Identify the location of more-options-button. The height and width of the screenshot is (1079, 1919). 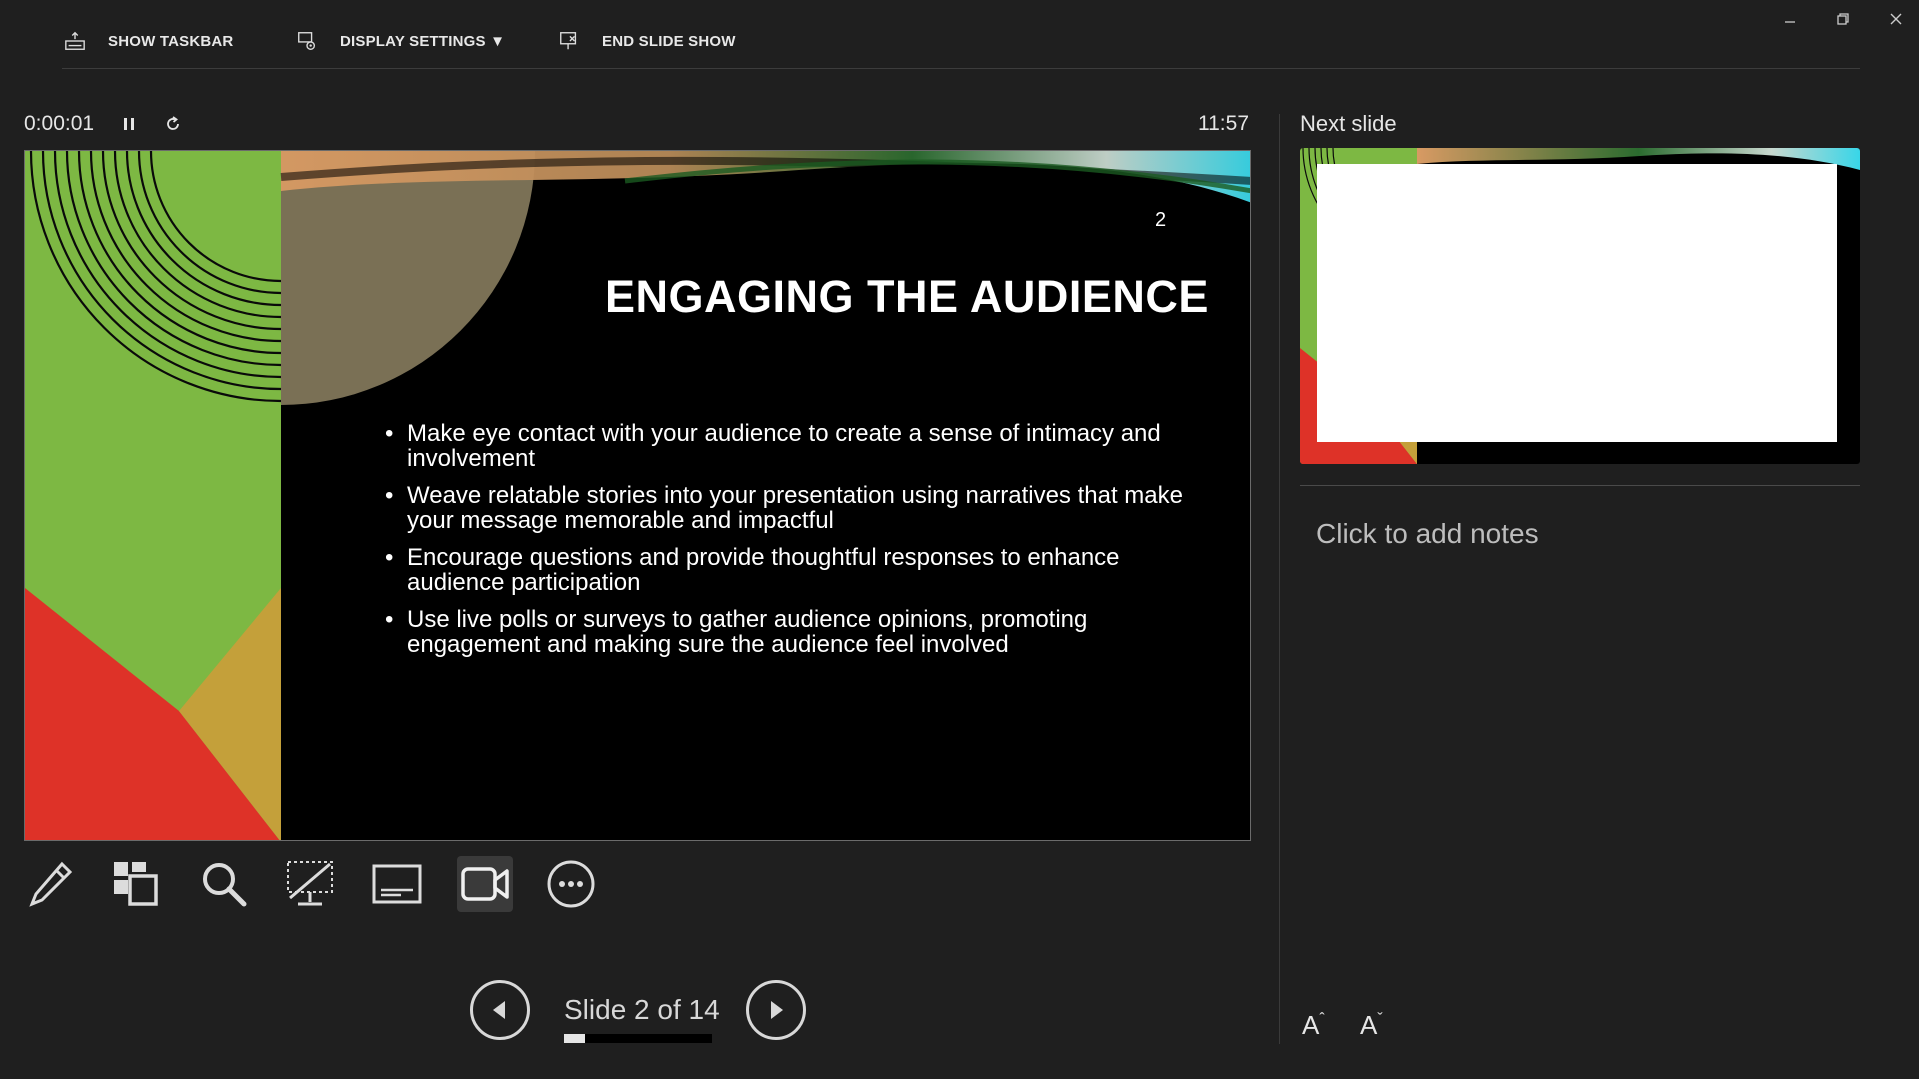
(571, 884).